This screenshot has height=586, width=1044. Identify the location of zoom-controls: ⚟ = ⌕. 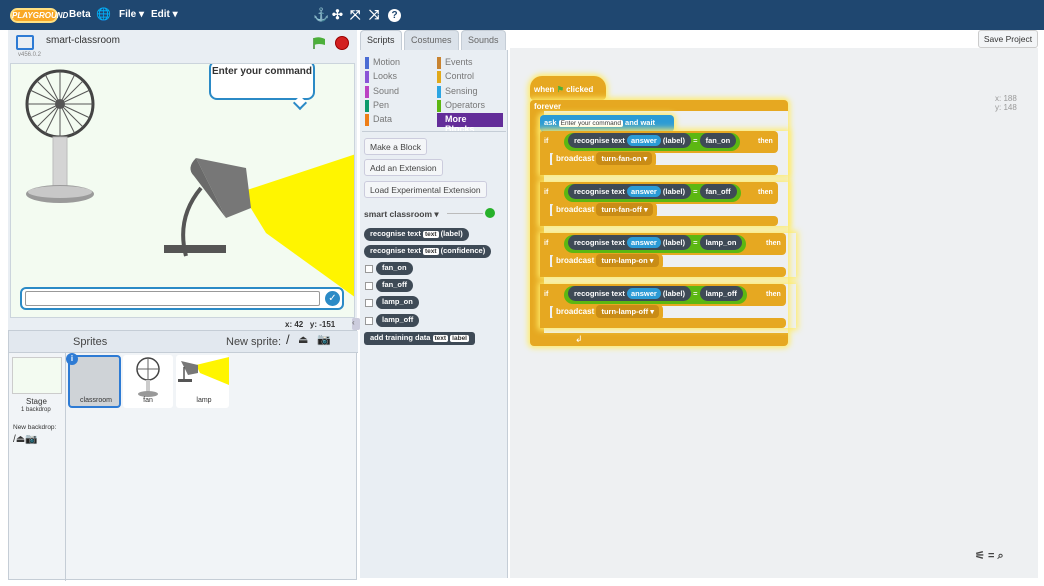
(989, 556).